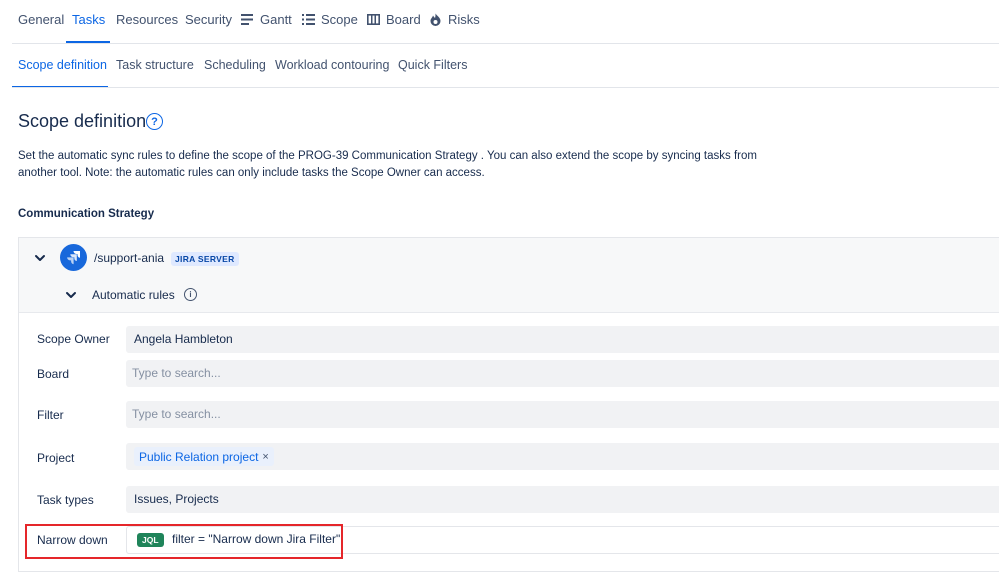 The height and width of the screenshot is (572, 999). Describe the element at coordinates (86, 214) in the screenshot. I see `section-title: Communication Strategy` at that location.